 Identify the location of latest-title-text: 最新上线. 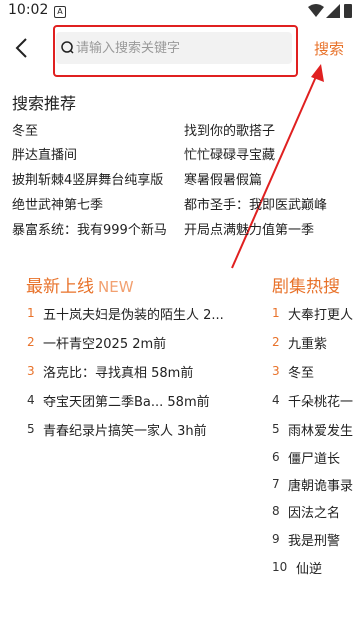
(60, 287).